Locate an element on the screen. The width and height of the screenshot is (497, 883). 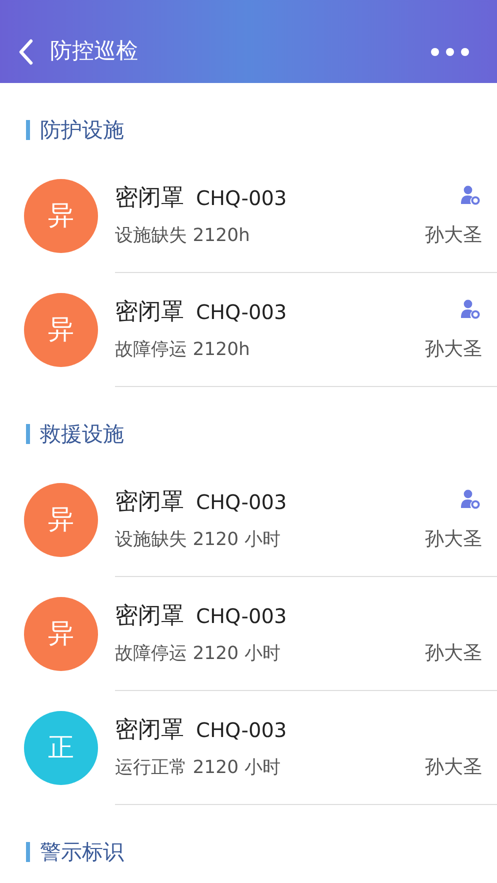
item-status: 设施缺失 2120h is located at coordinates (182, 236).